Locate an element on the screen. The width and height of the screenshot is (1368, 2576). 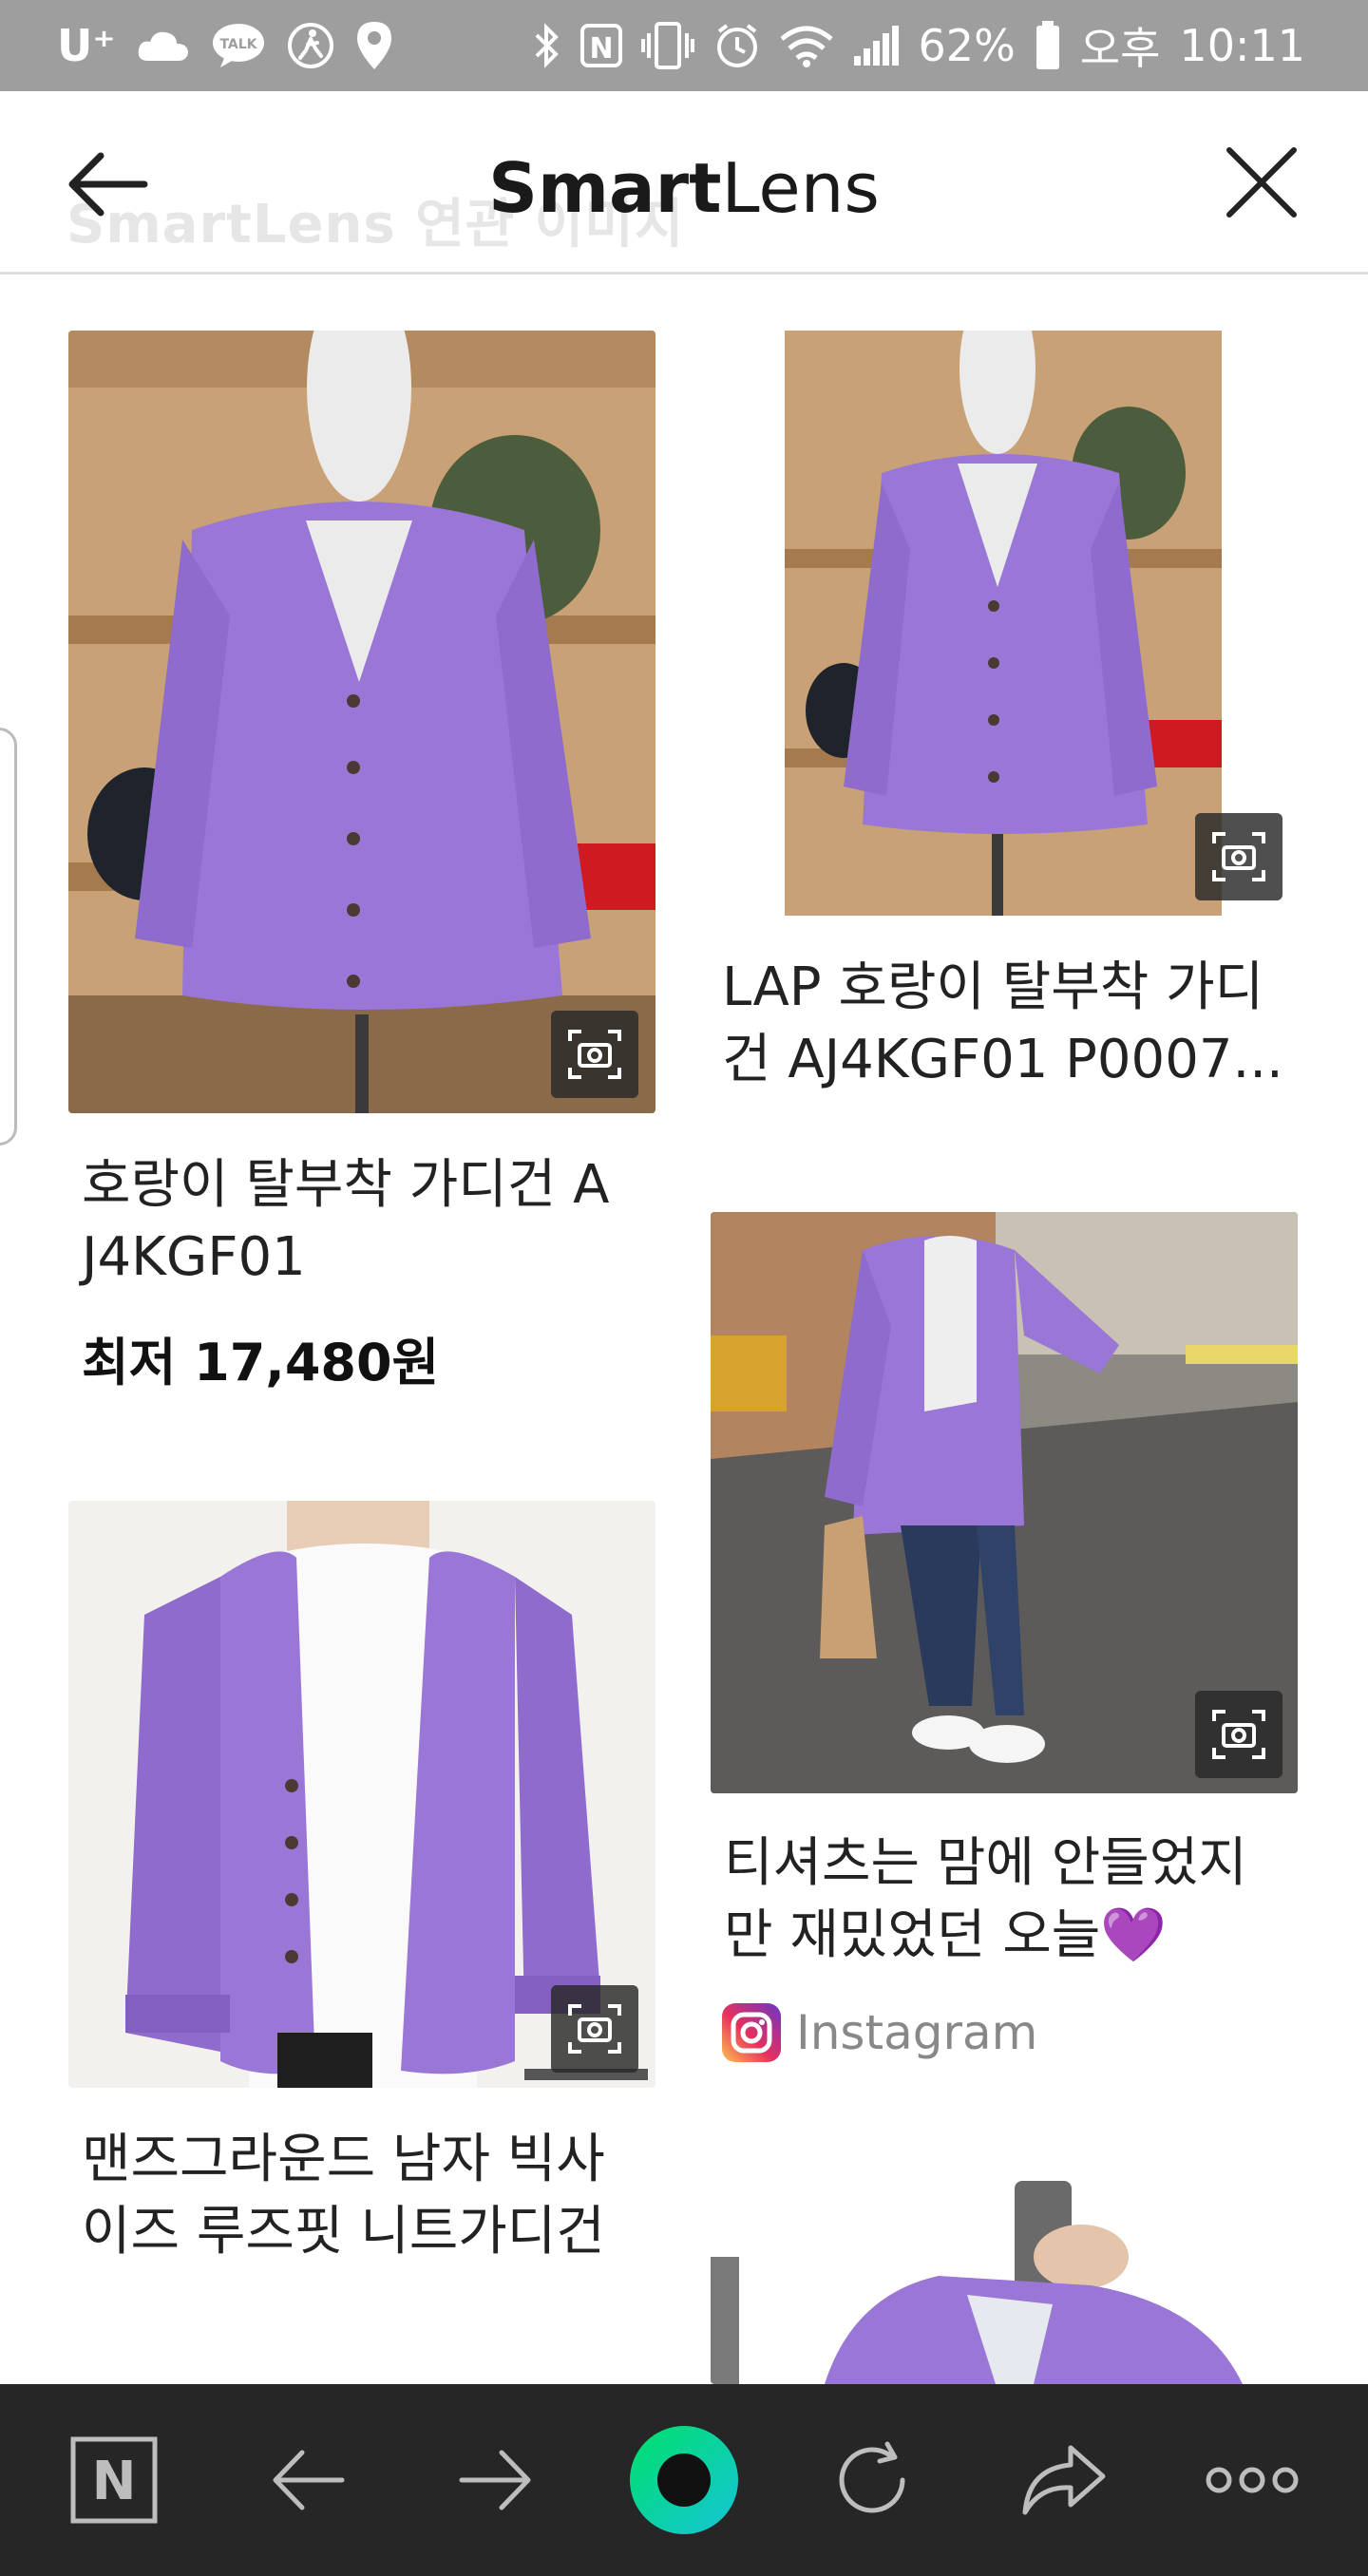
refresh-icon is located at coordinates (872, 2477).